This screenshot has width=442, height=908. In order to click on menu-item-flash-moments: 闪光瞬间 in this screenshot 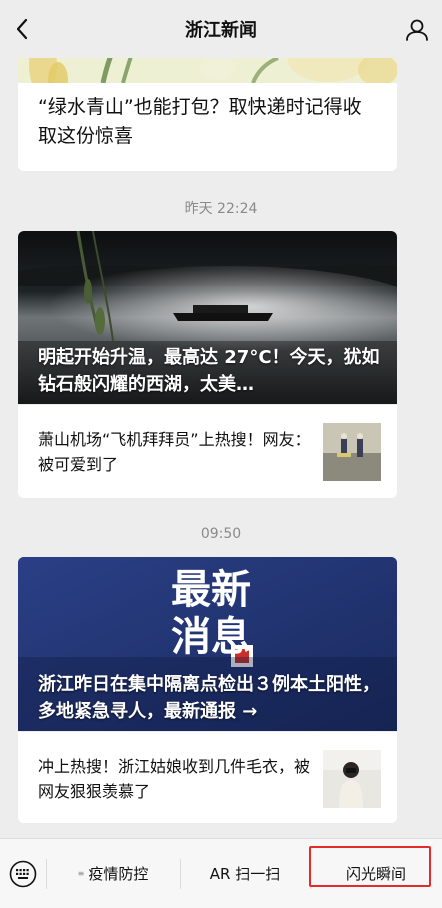, I will do `click(376, 873)`.